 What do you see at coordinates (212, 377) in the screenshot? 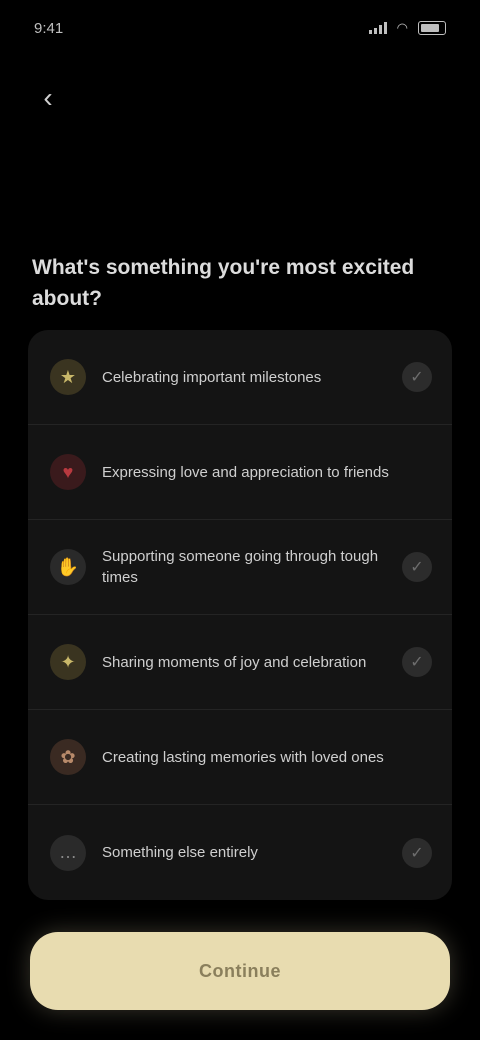
I see `option-label: Celebrating important milestones` at bounding box center [212, 377].